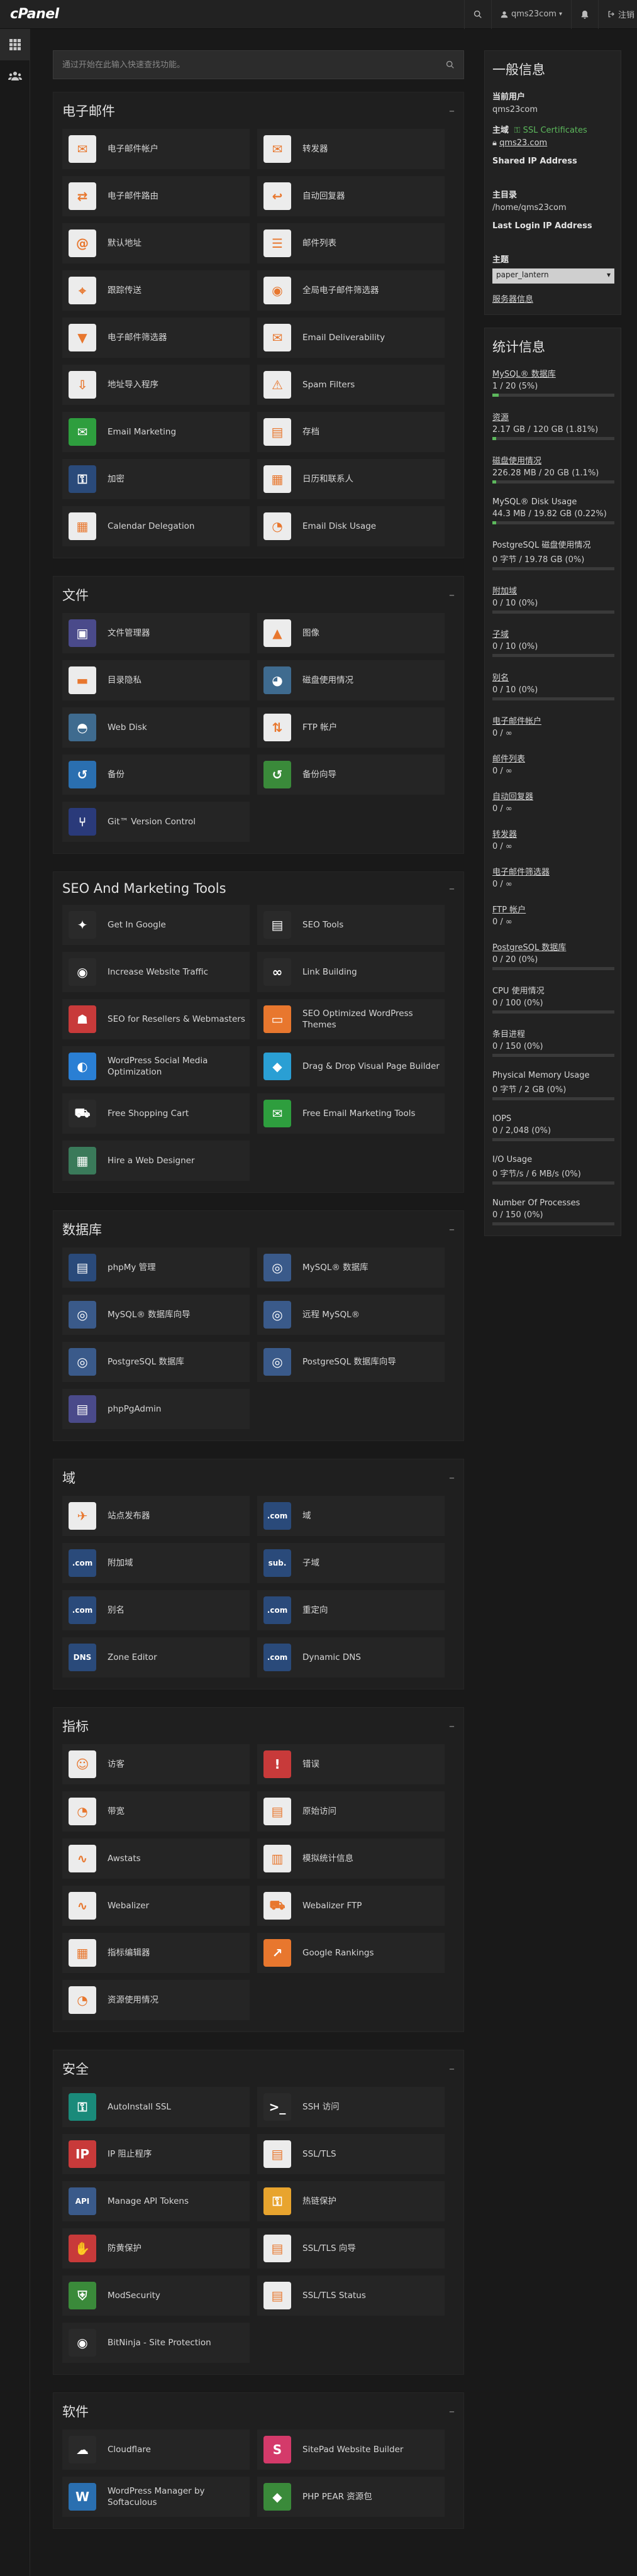 The width and height of the screenshot is (637, 2576). What do you see at coordinates (156, 1657) in the screenshot?
I see `tool-link: DNS Zone Editor` at bounding box center [156, 1657].